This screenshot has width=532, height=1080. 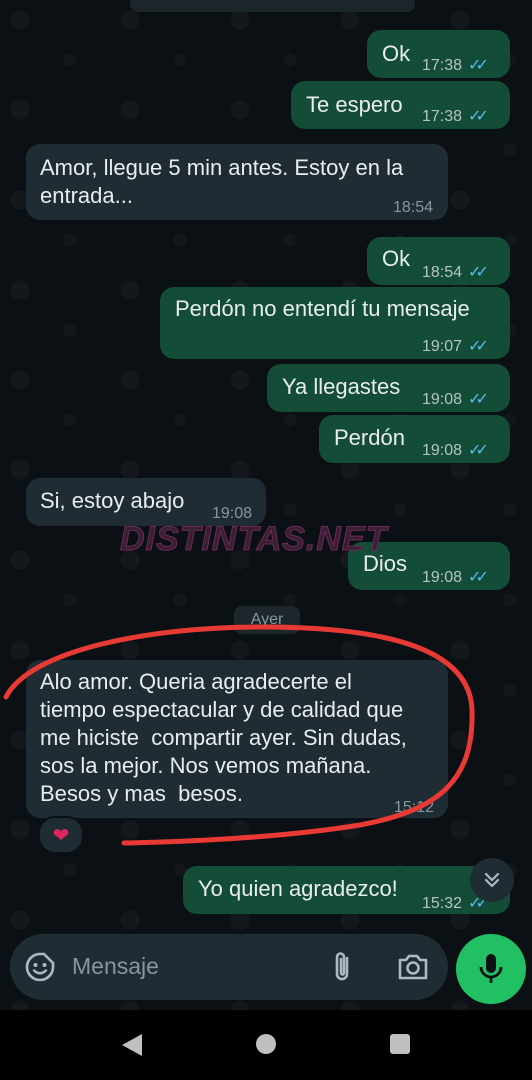 I want to click on message-input: Mensaje, so click(x=115, y=966).